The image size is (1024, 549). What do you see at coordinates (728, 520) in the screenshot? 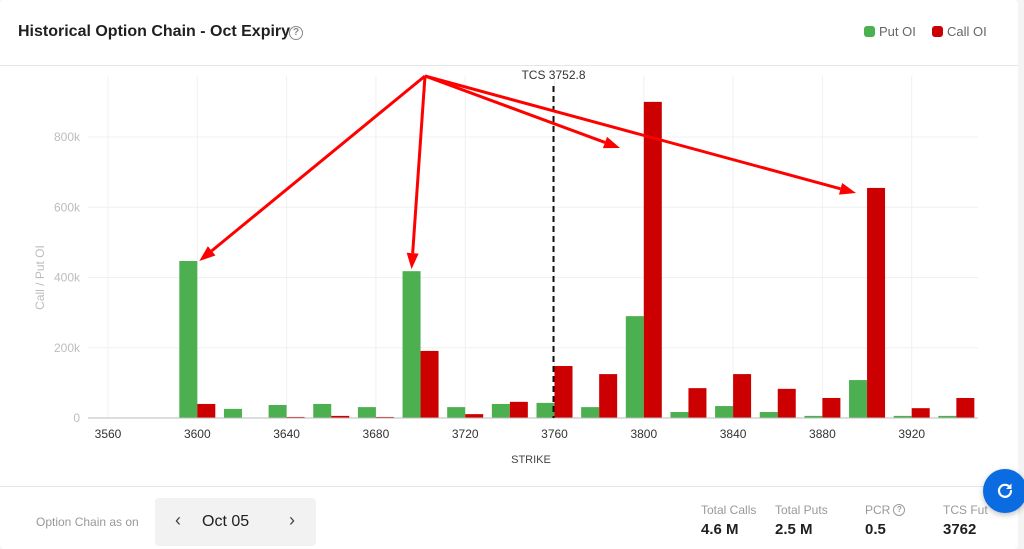
I see `stat-total-calls: Total Calls 4.6 M` at bounding box center [728, 520].